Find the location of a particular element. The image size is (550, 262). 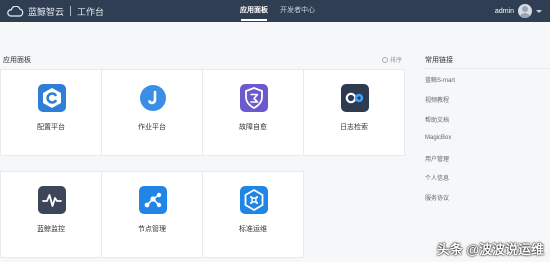

sort-icon is located at coordinates (385, 59).